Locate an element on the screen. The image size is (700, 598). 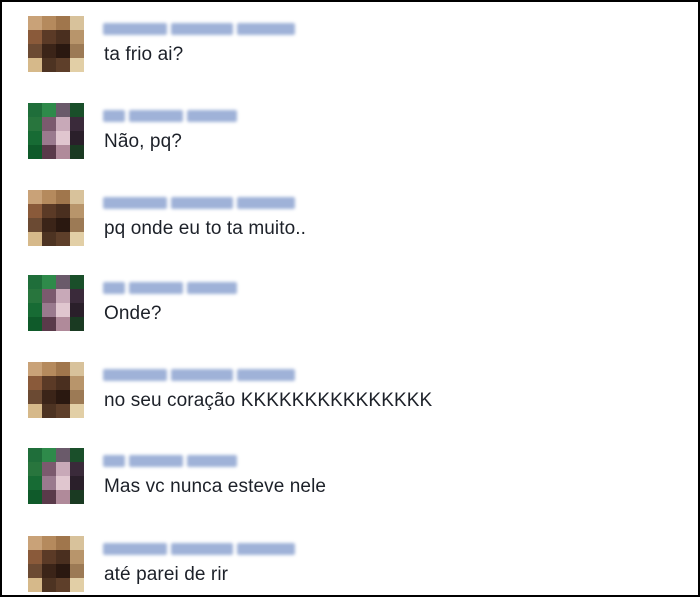
message-item: Mas vc nunca esteve nele is located at coordinates (348, 479).